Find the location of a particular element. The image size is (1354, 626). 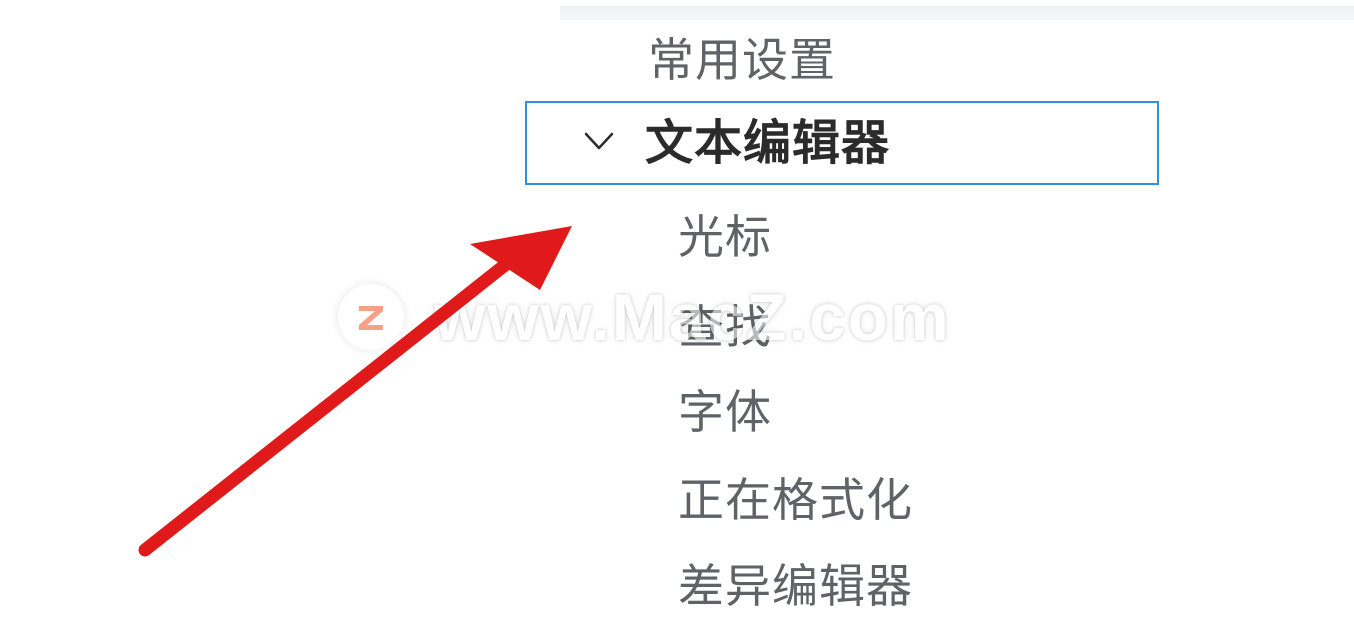

tree-item-find: 查找 is located at coordinates (725, 327).